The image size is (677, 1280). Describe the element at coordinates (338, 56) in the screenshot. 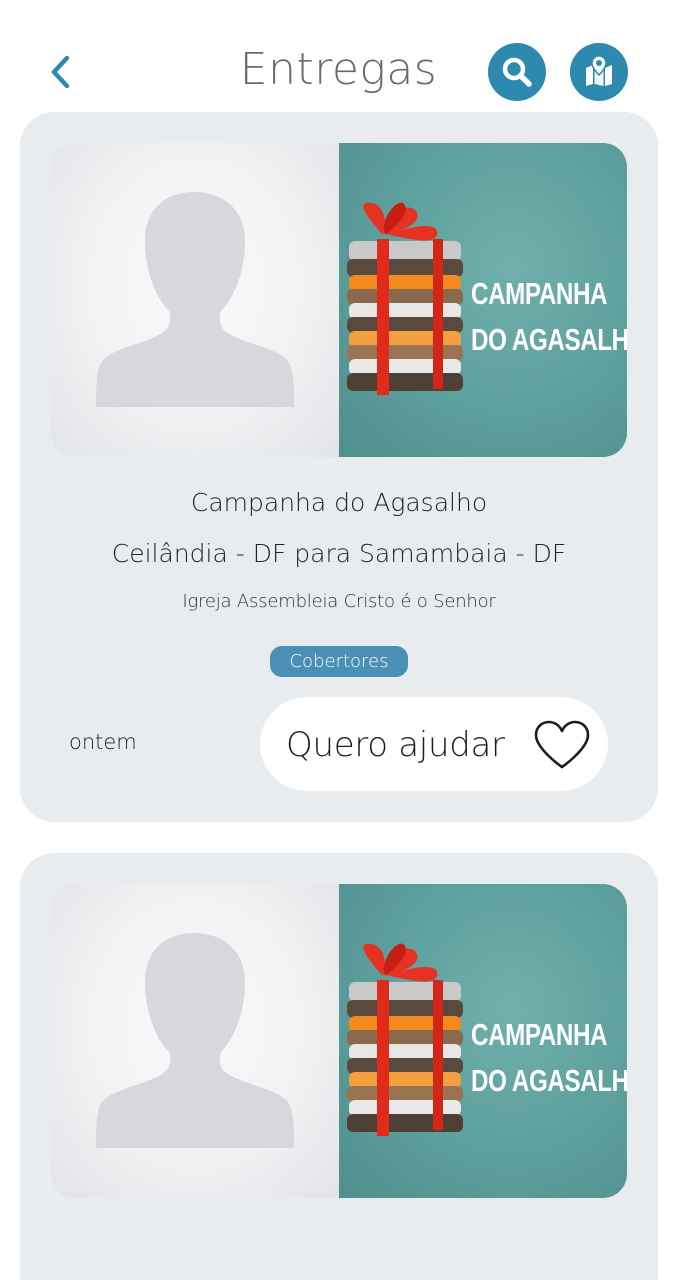

I see `header: Entregas` at that location.